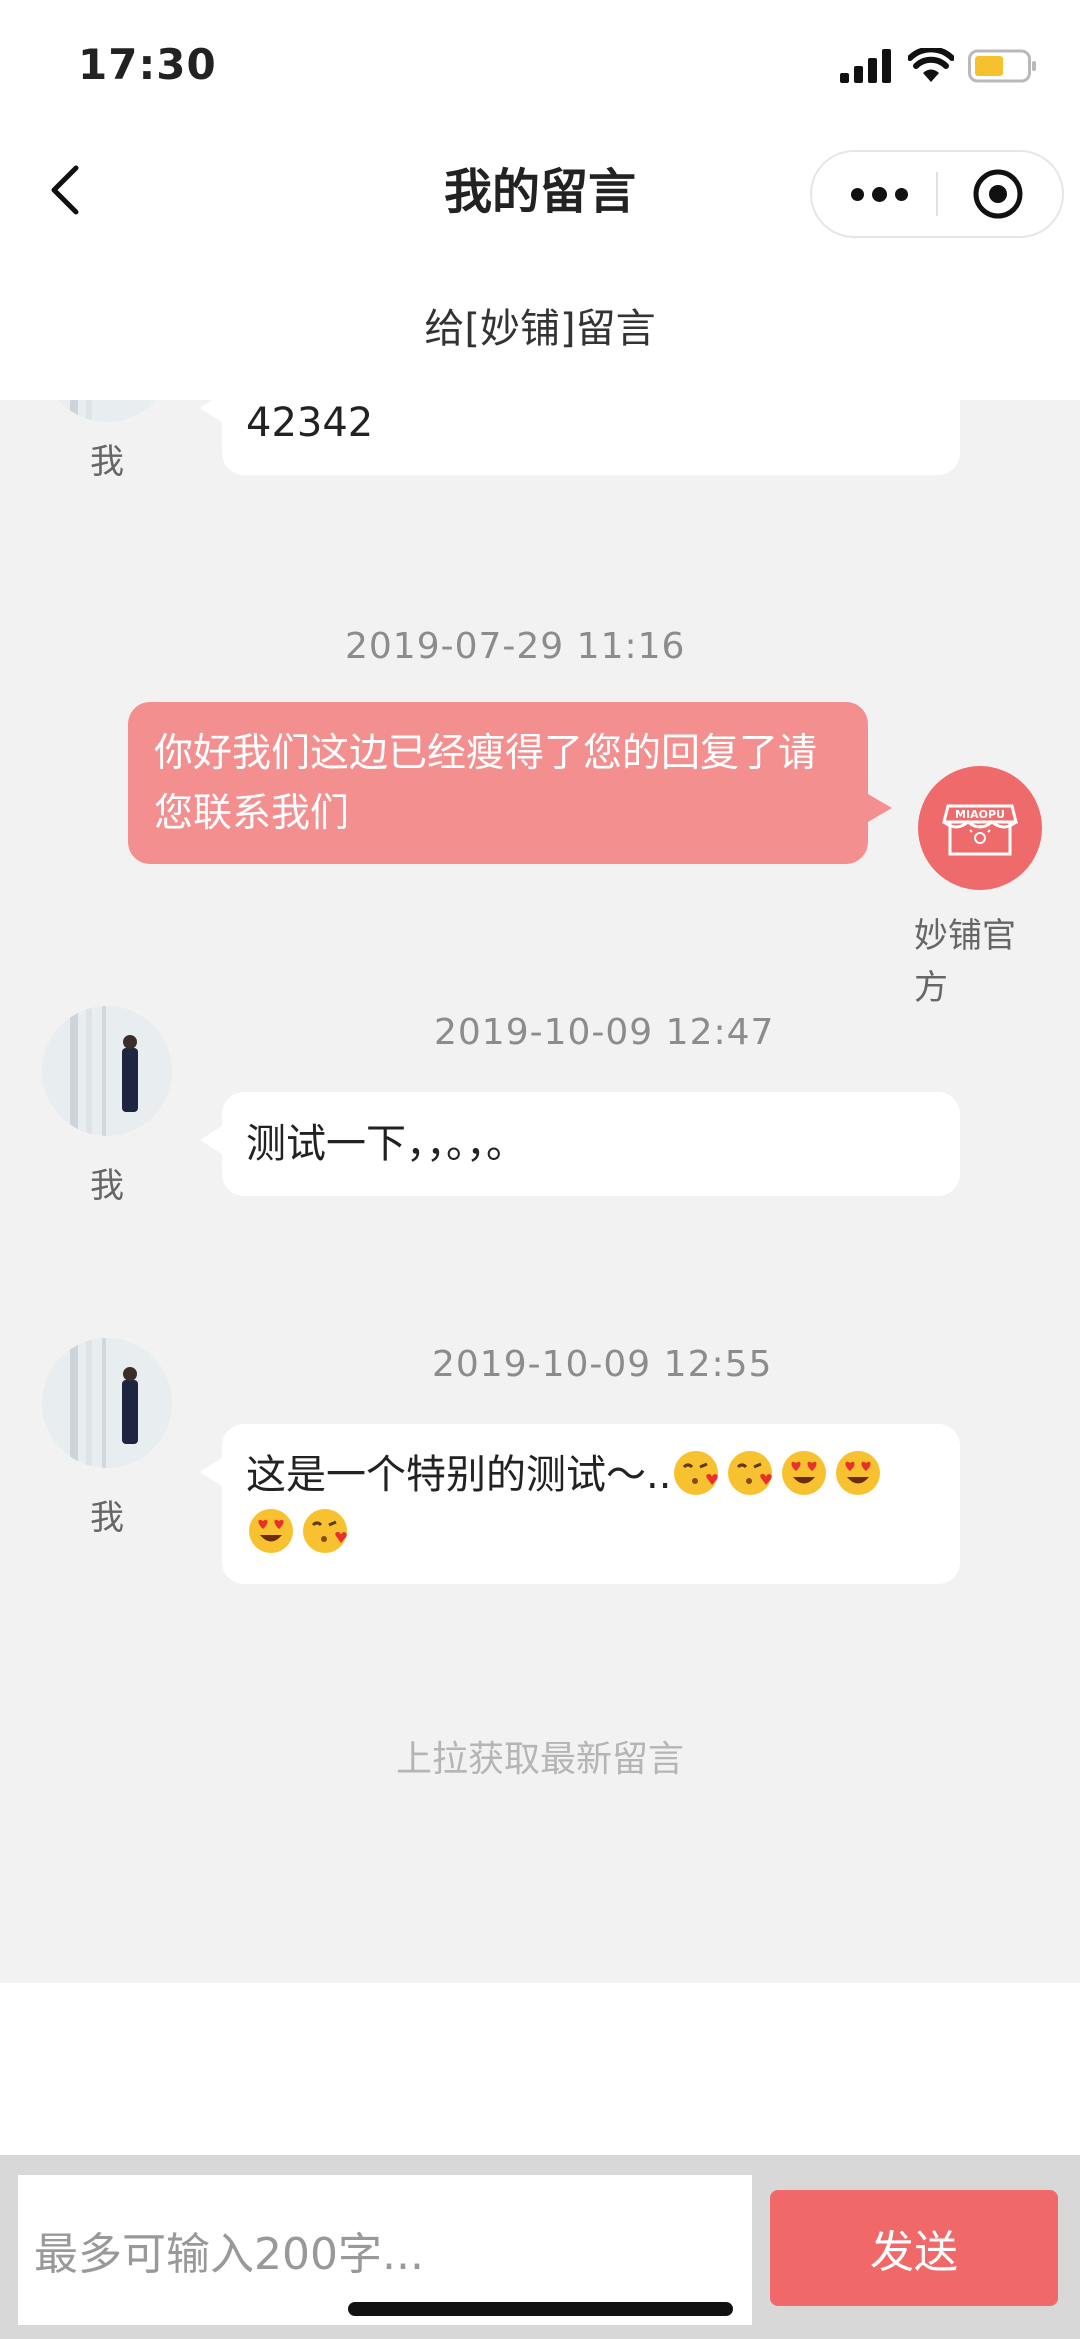 The height and width of the screenshot is (2339, 1080). I want to click on official-sender-label: 妙铺官方, so click(965, 962).